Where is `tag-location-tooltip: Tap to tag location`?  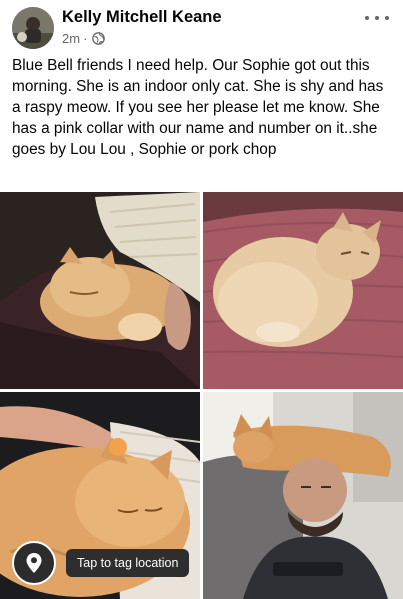
tag-location-tooltip: Tap to tag location is located at coordinates (128, 563).